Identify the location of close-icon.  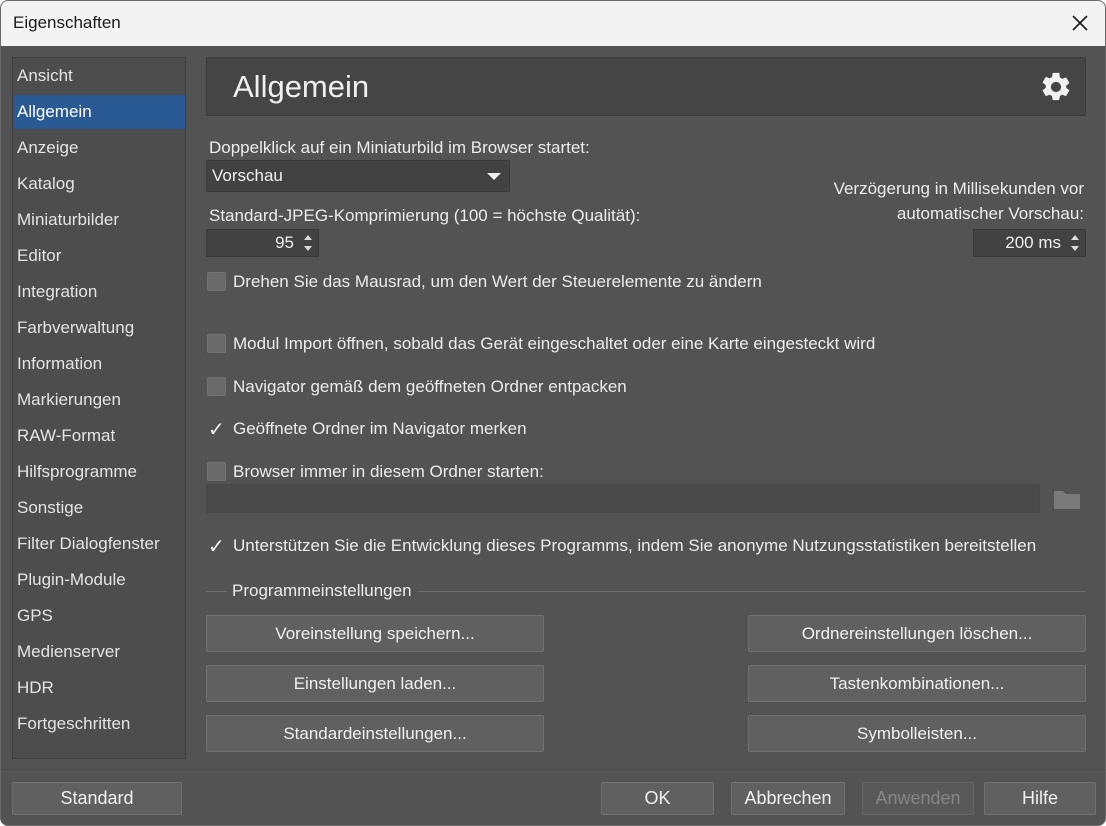
(1080, 23).